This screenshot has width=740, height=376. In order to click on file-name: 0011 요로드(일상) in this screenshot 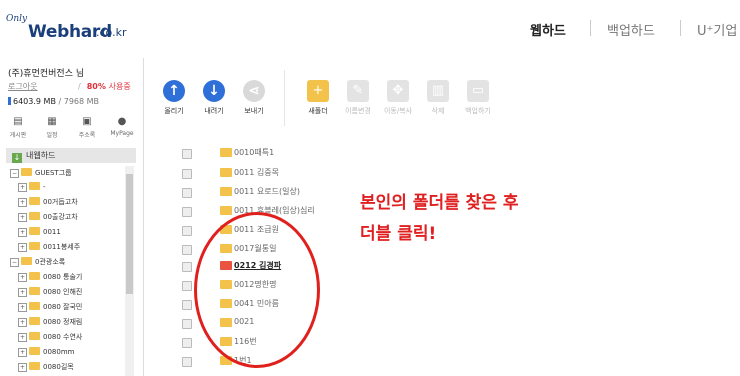, I will do `click(267, 191)`.